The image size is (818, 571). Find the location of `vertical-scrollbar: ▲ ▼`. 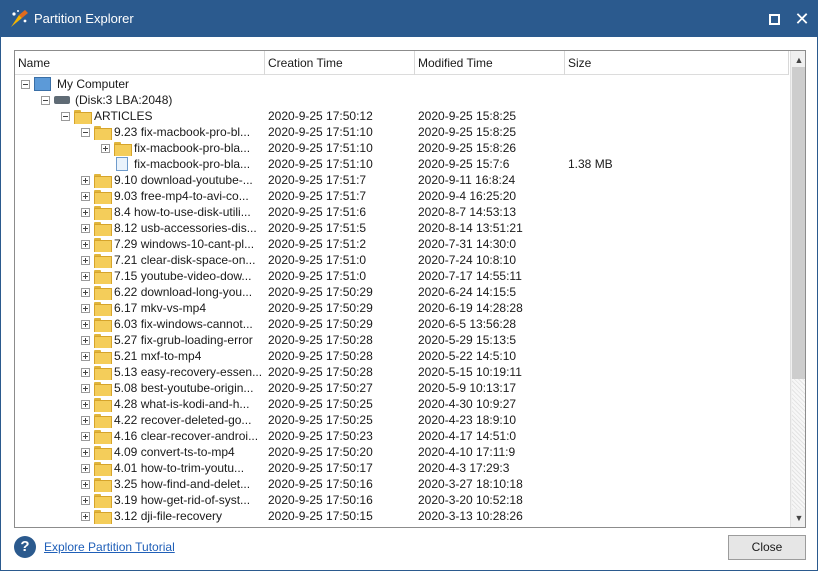

vertical-scrollbar: ▲ ▼ is located at coordinates (797, 289).